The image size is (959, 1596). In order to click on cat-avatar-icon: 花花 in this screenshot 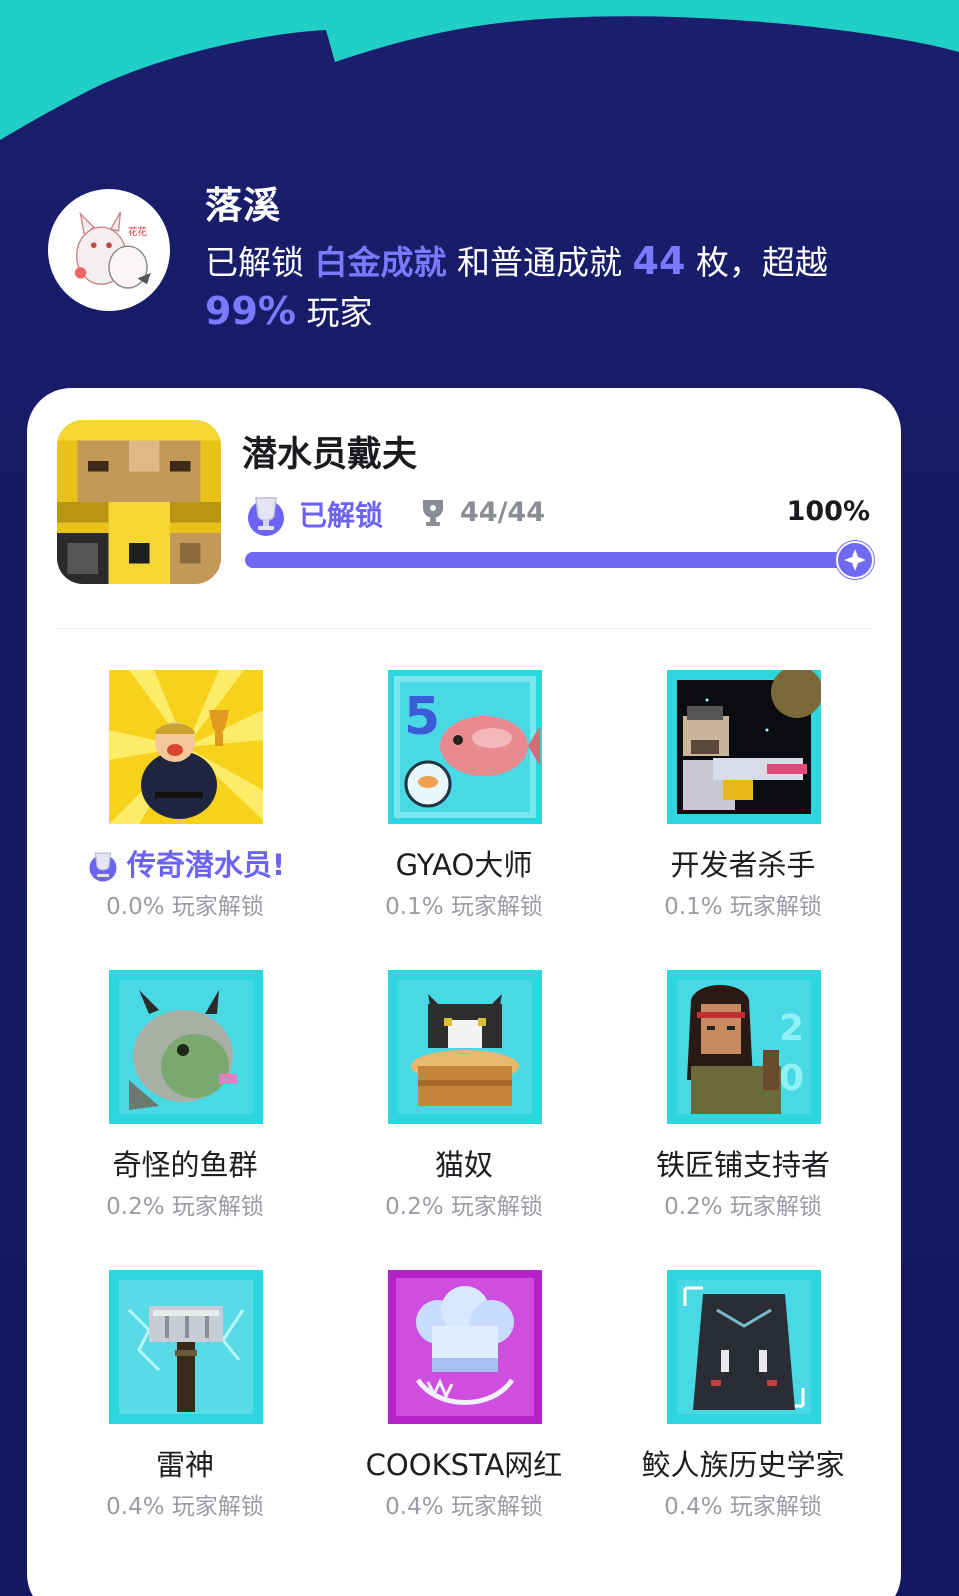, I will do `click(109, 250)`.